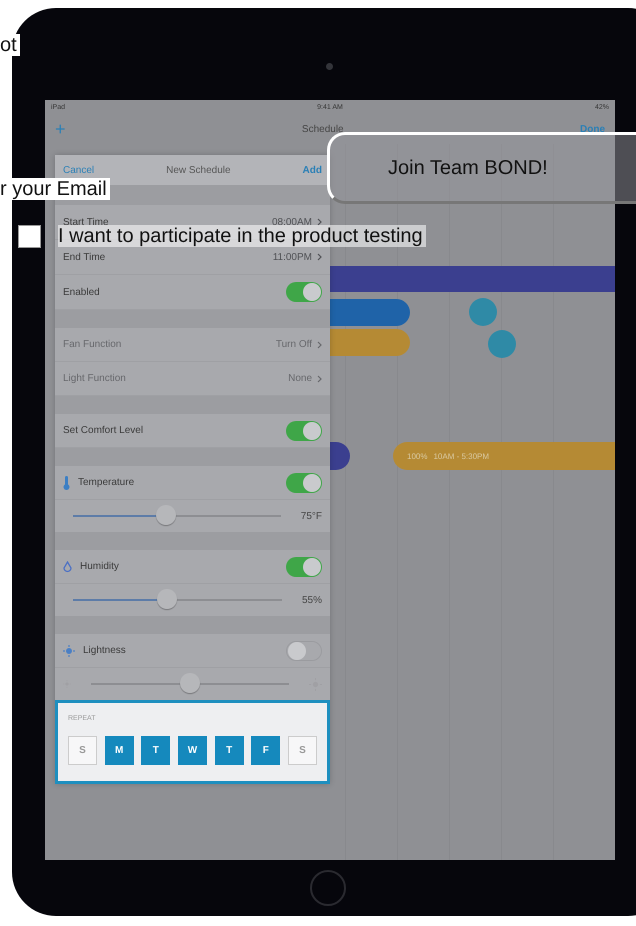 The image size is (636, 926). What do you see at coordinates (119, 750) in the screenshot?
I see `day-toggle: M` at bounding box center [119, 750].